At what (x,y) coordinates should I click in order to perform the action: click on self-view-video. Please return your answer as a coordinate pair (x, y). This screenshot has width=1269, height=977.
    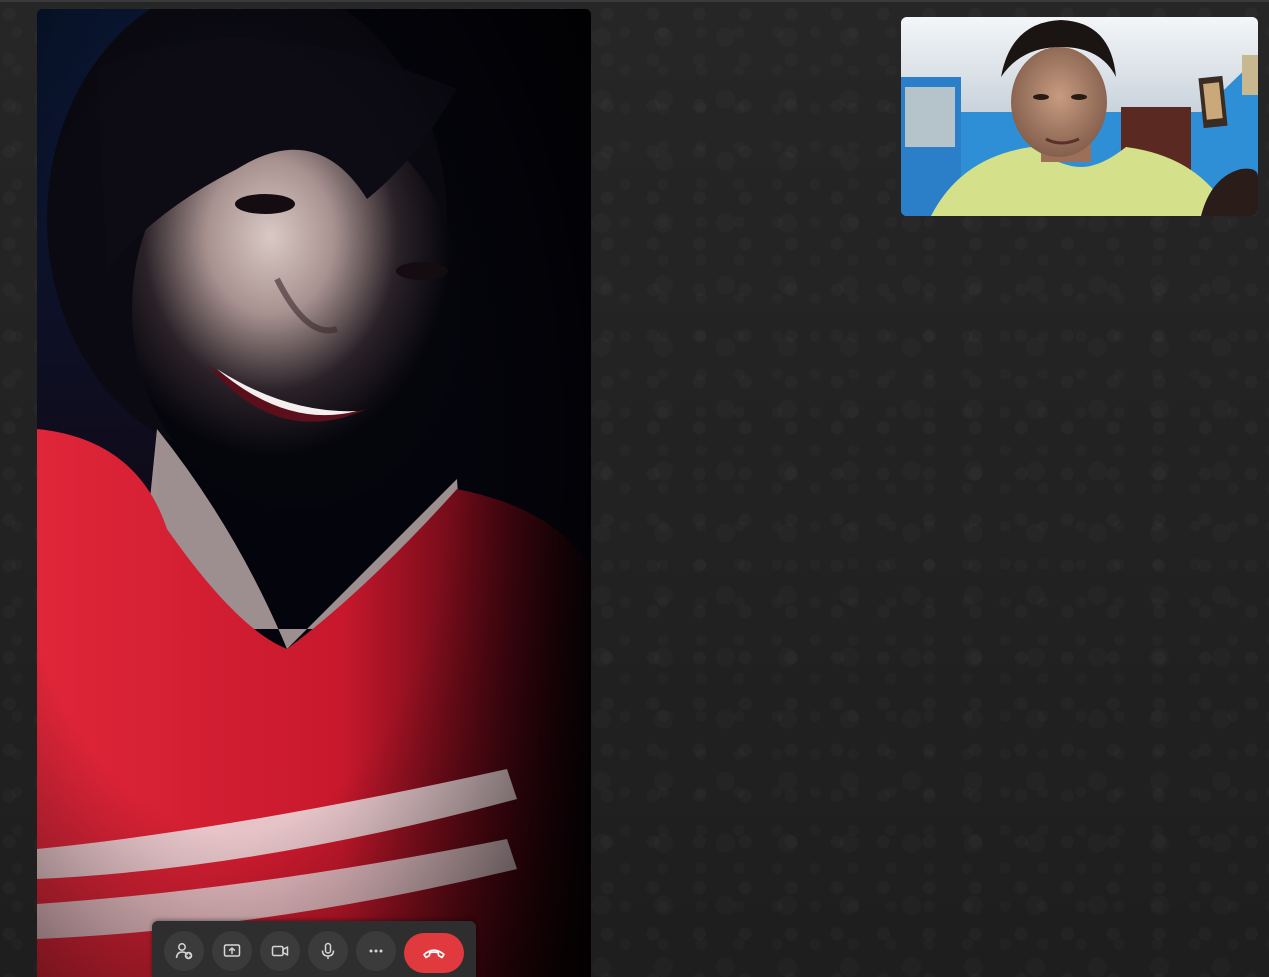
    Looking at the image, I should click on (1079, 116).